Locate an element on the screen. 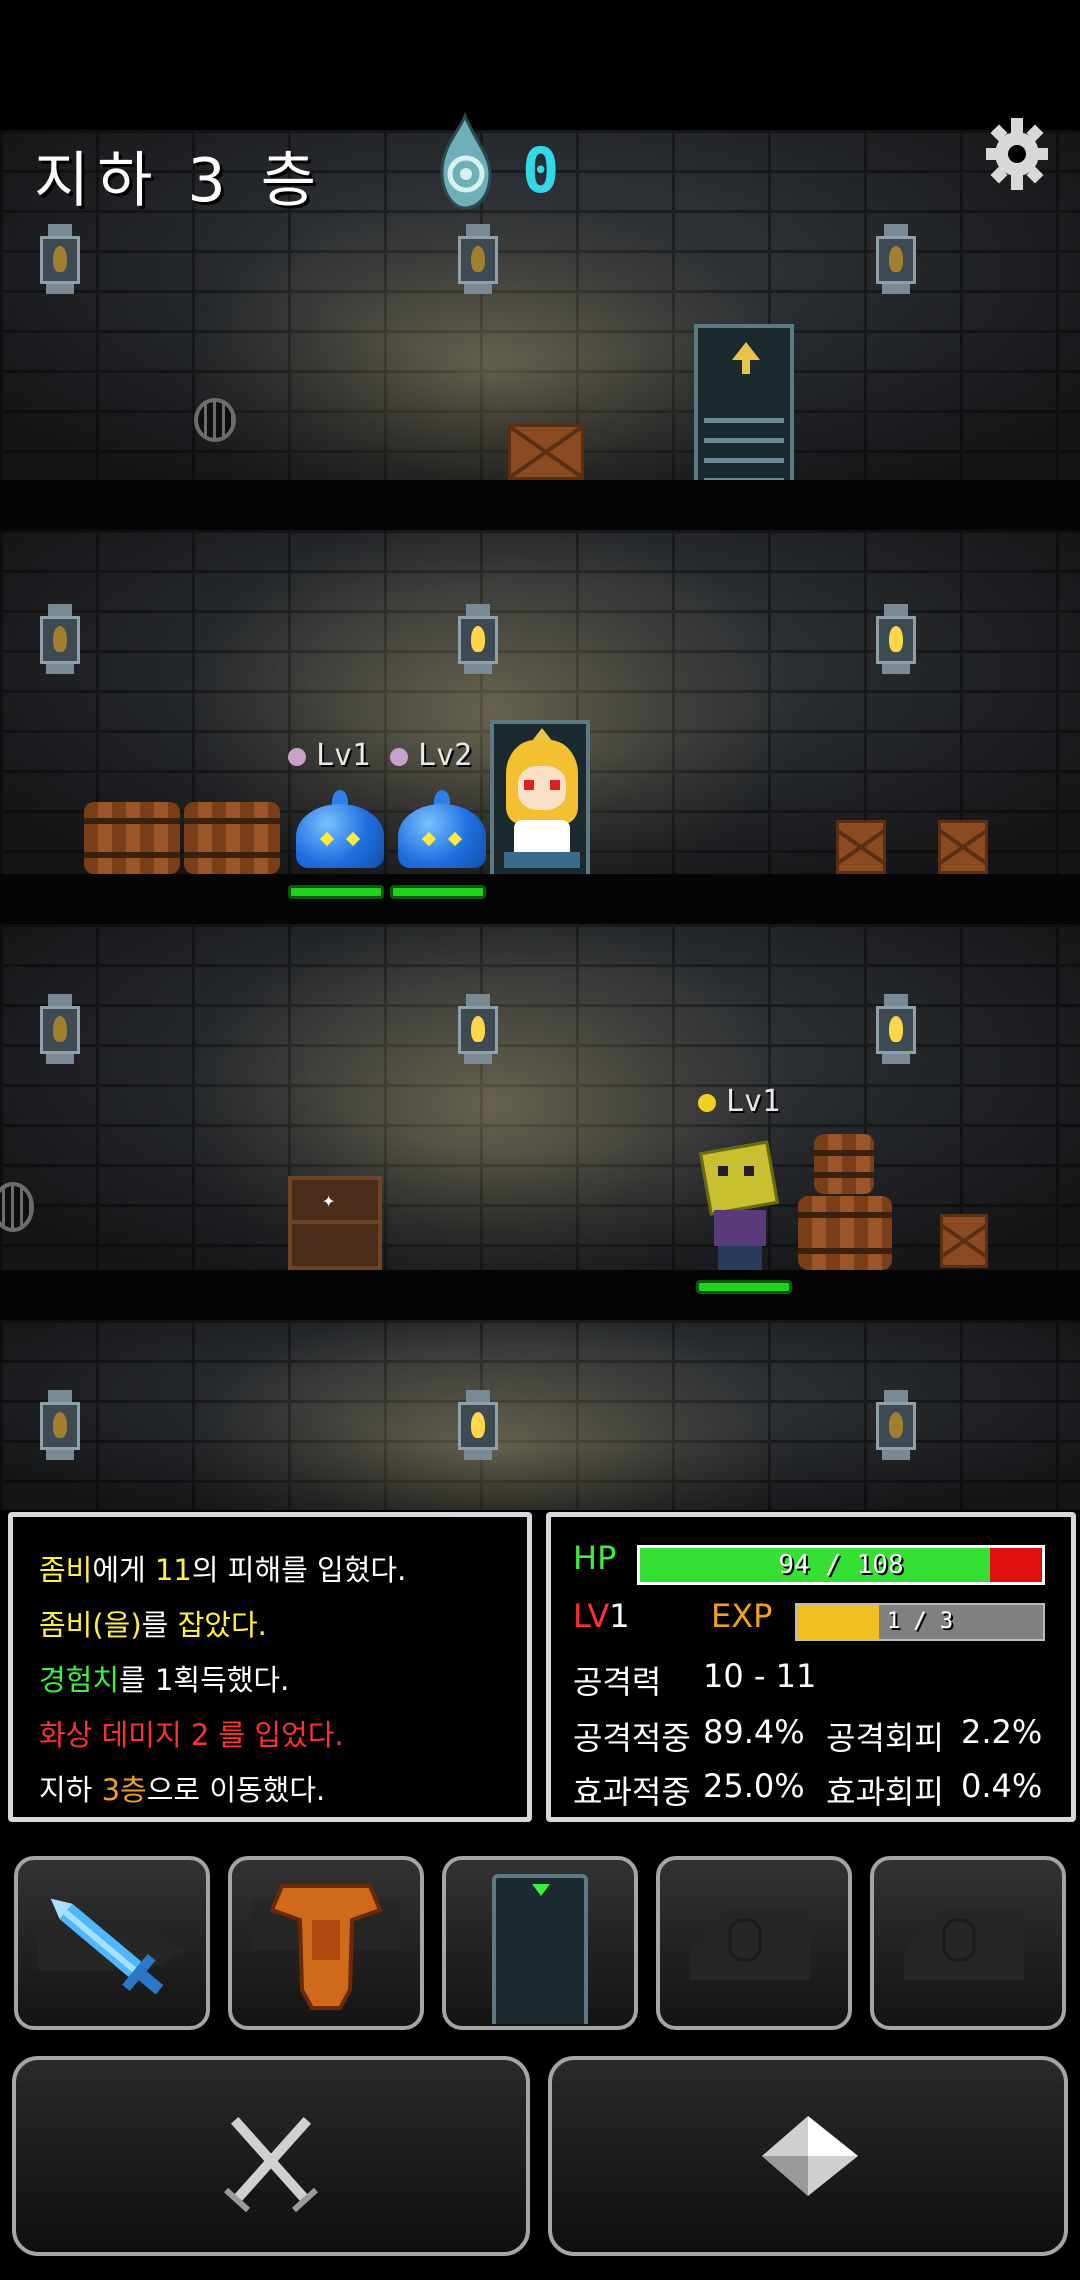 The height and width of the screenshot is (2280, 1080). log-line-3: 경험치를 1획득했다. is located at coordinates (164, 1680).